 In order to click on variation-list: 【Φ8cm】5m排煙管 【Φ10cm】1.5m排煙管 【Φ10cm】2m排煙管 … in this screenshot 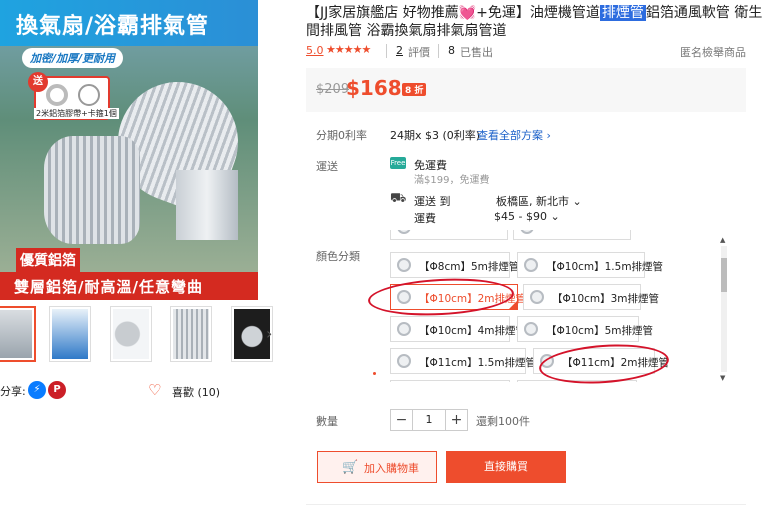, I will do `click(558, 306)`.